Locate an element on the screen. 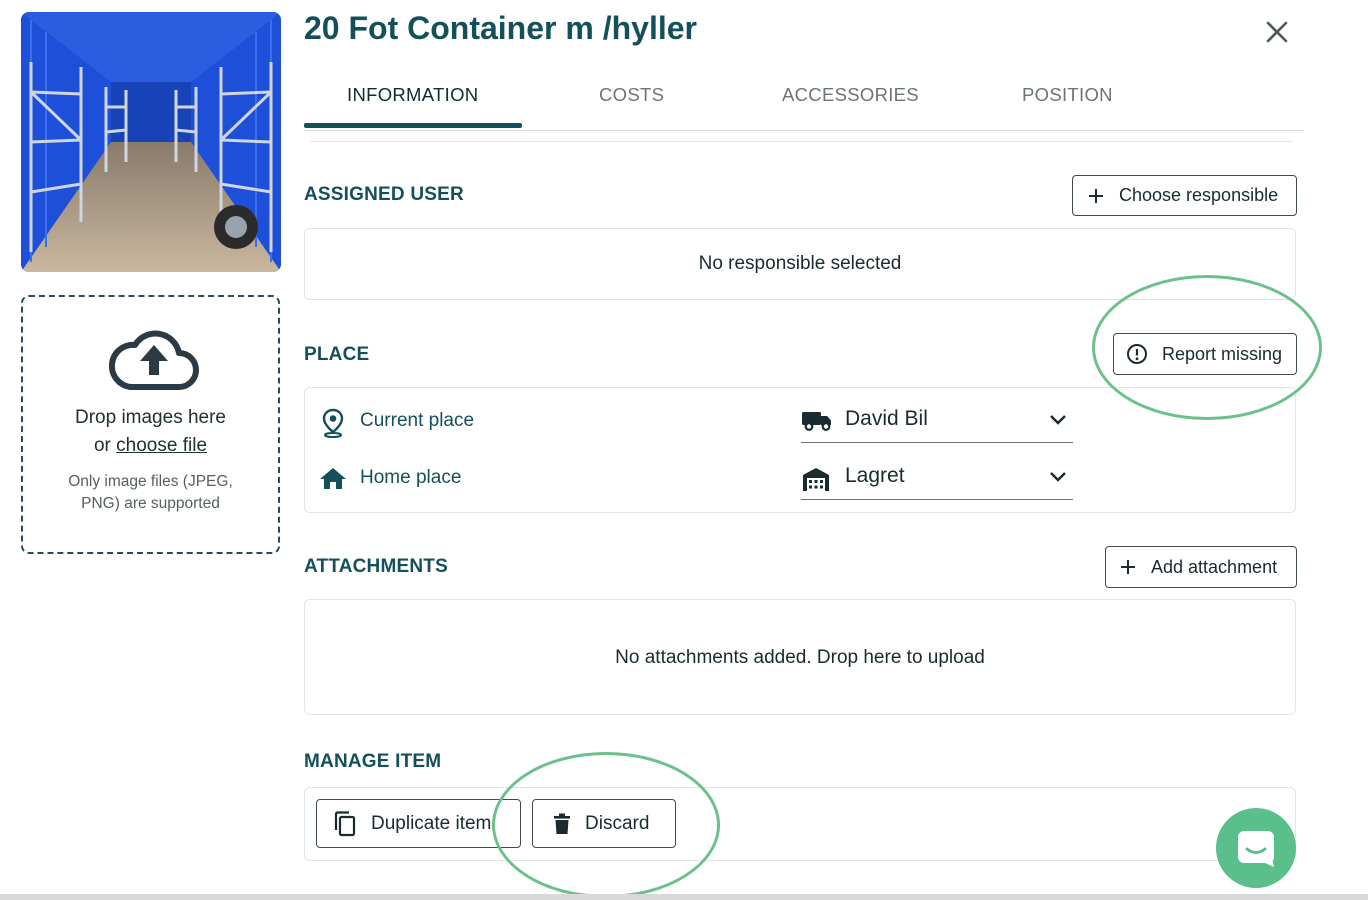  discard-button: Discard is located at coordinates (604, 823).